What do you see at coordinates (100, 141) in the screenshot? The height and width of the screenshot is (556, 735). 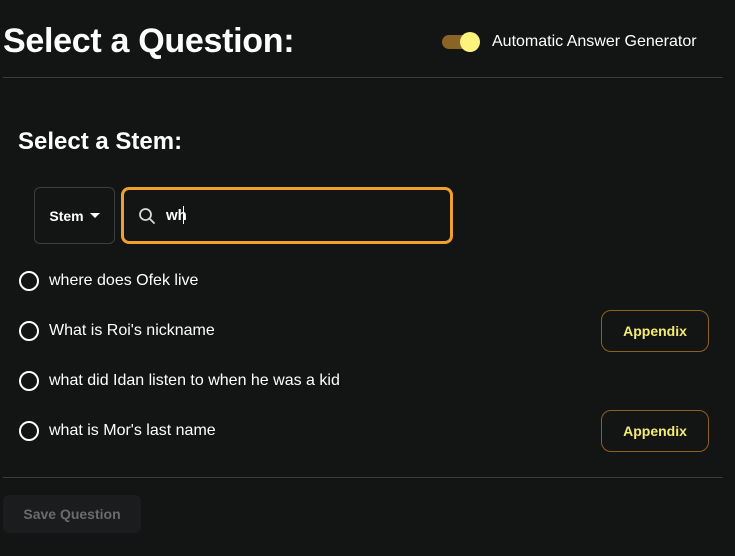 I see `stem-heading: Select a Stem:` at bounding box center [100, 141].